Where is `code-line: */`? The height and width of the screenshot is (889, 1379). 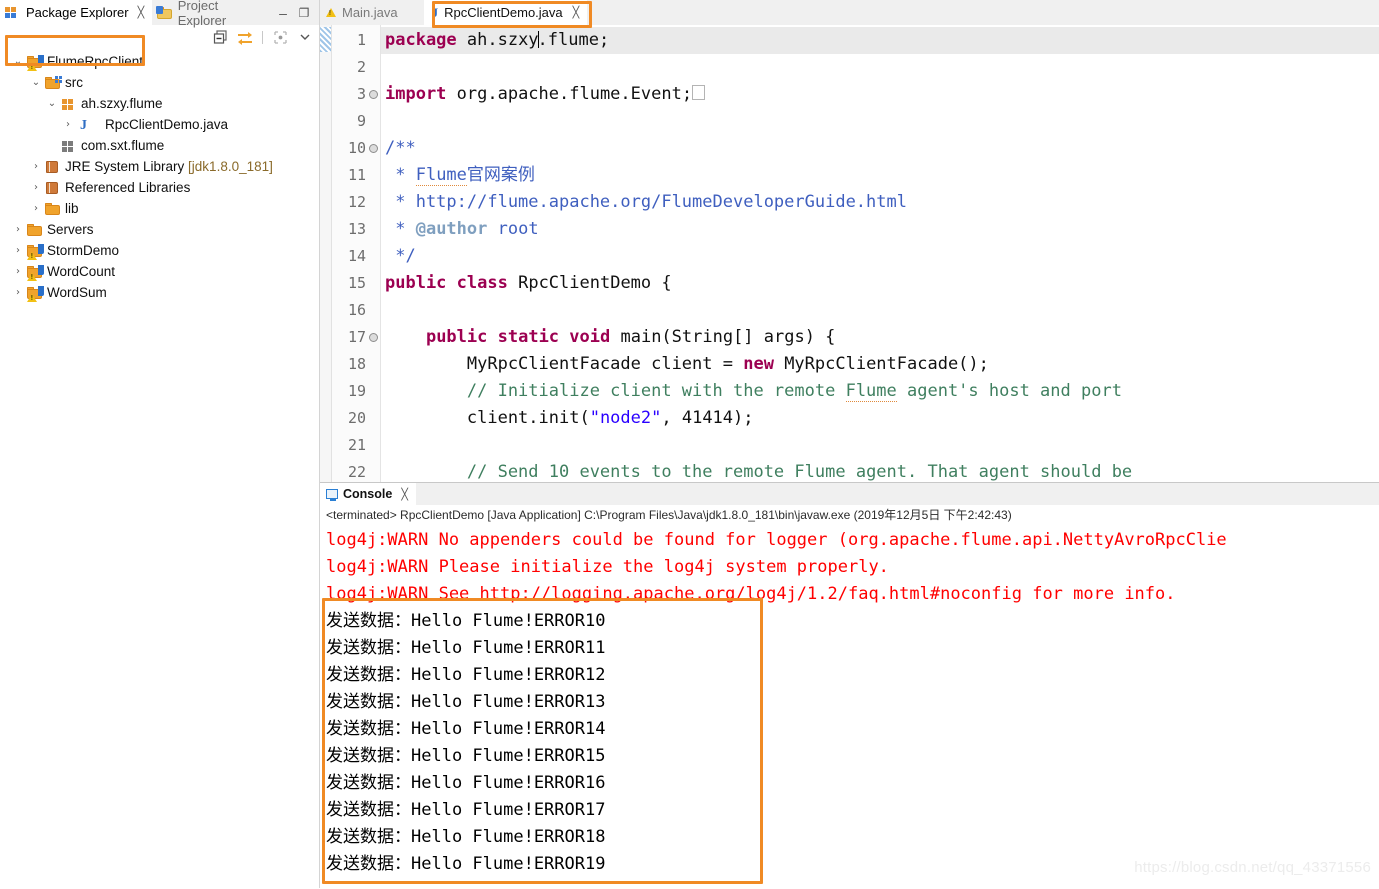 code-line: */ is located at coordinates (880, 256).